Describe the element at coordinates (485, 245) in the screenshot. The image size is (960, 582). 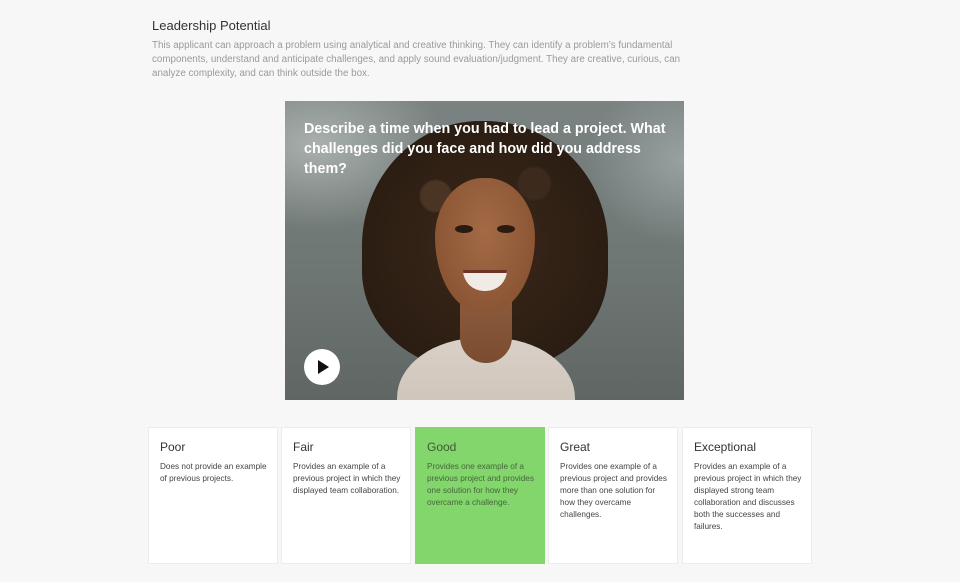
I see `video-person-face` at that location.